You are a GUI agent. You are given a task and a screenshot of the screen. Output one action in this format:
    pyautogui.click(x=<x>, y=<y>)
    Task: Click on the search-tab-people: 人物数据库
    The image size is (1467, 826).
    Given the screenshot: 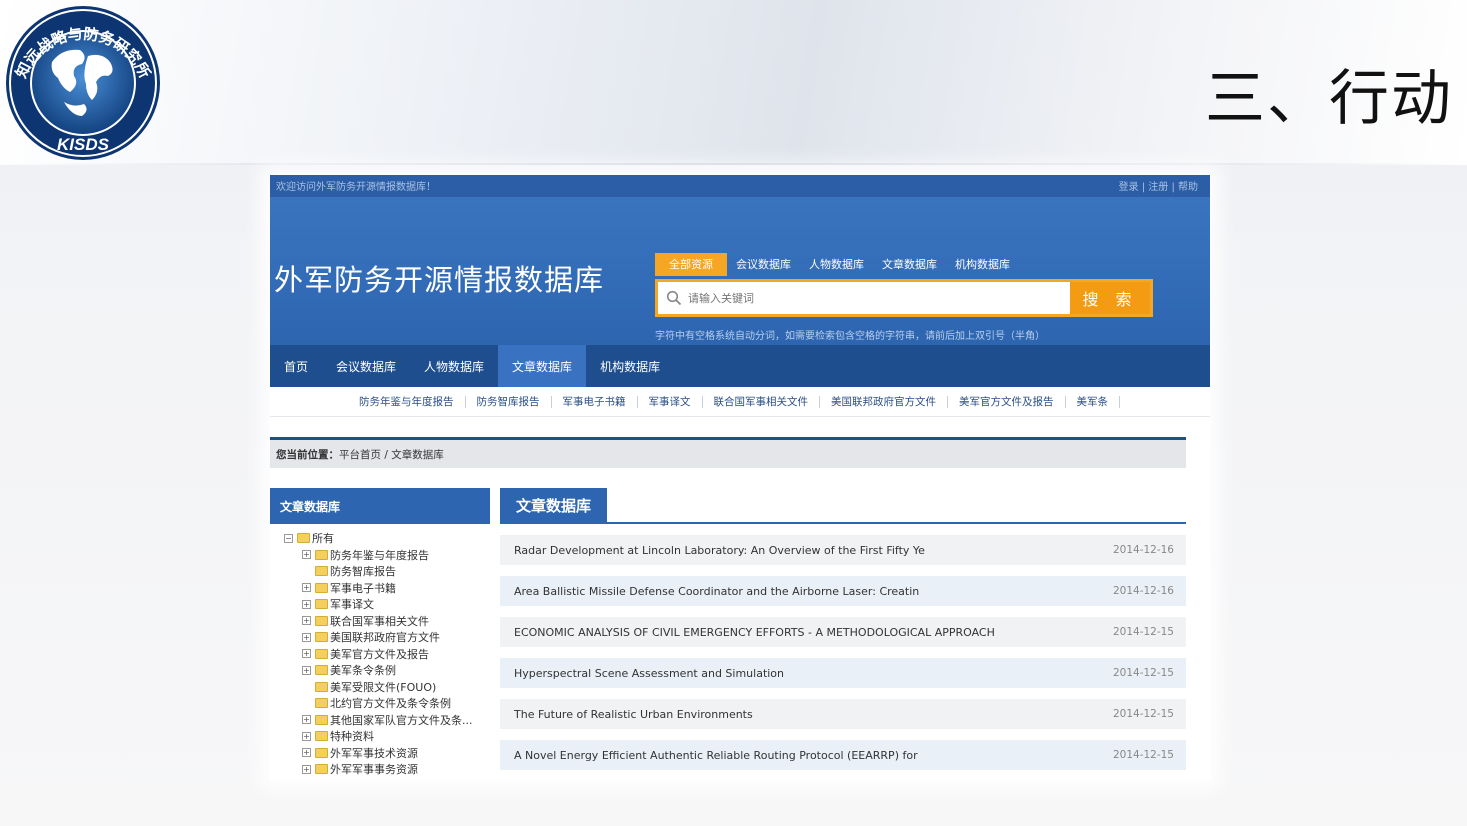 What is the action you would take?
    pyautogui.click(x=836, y=264)
    